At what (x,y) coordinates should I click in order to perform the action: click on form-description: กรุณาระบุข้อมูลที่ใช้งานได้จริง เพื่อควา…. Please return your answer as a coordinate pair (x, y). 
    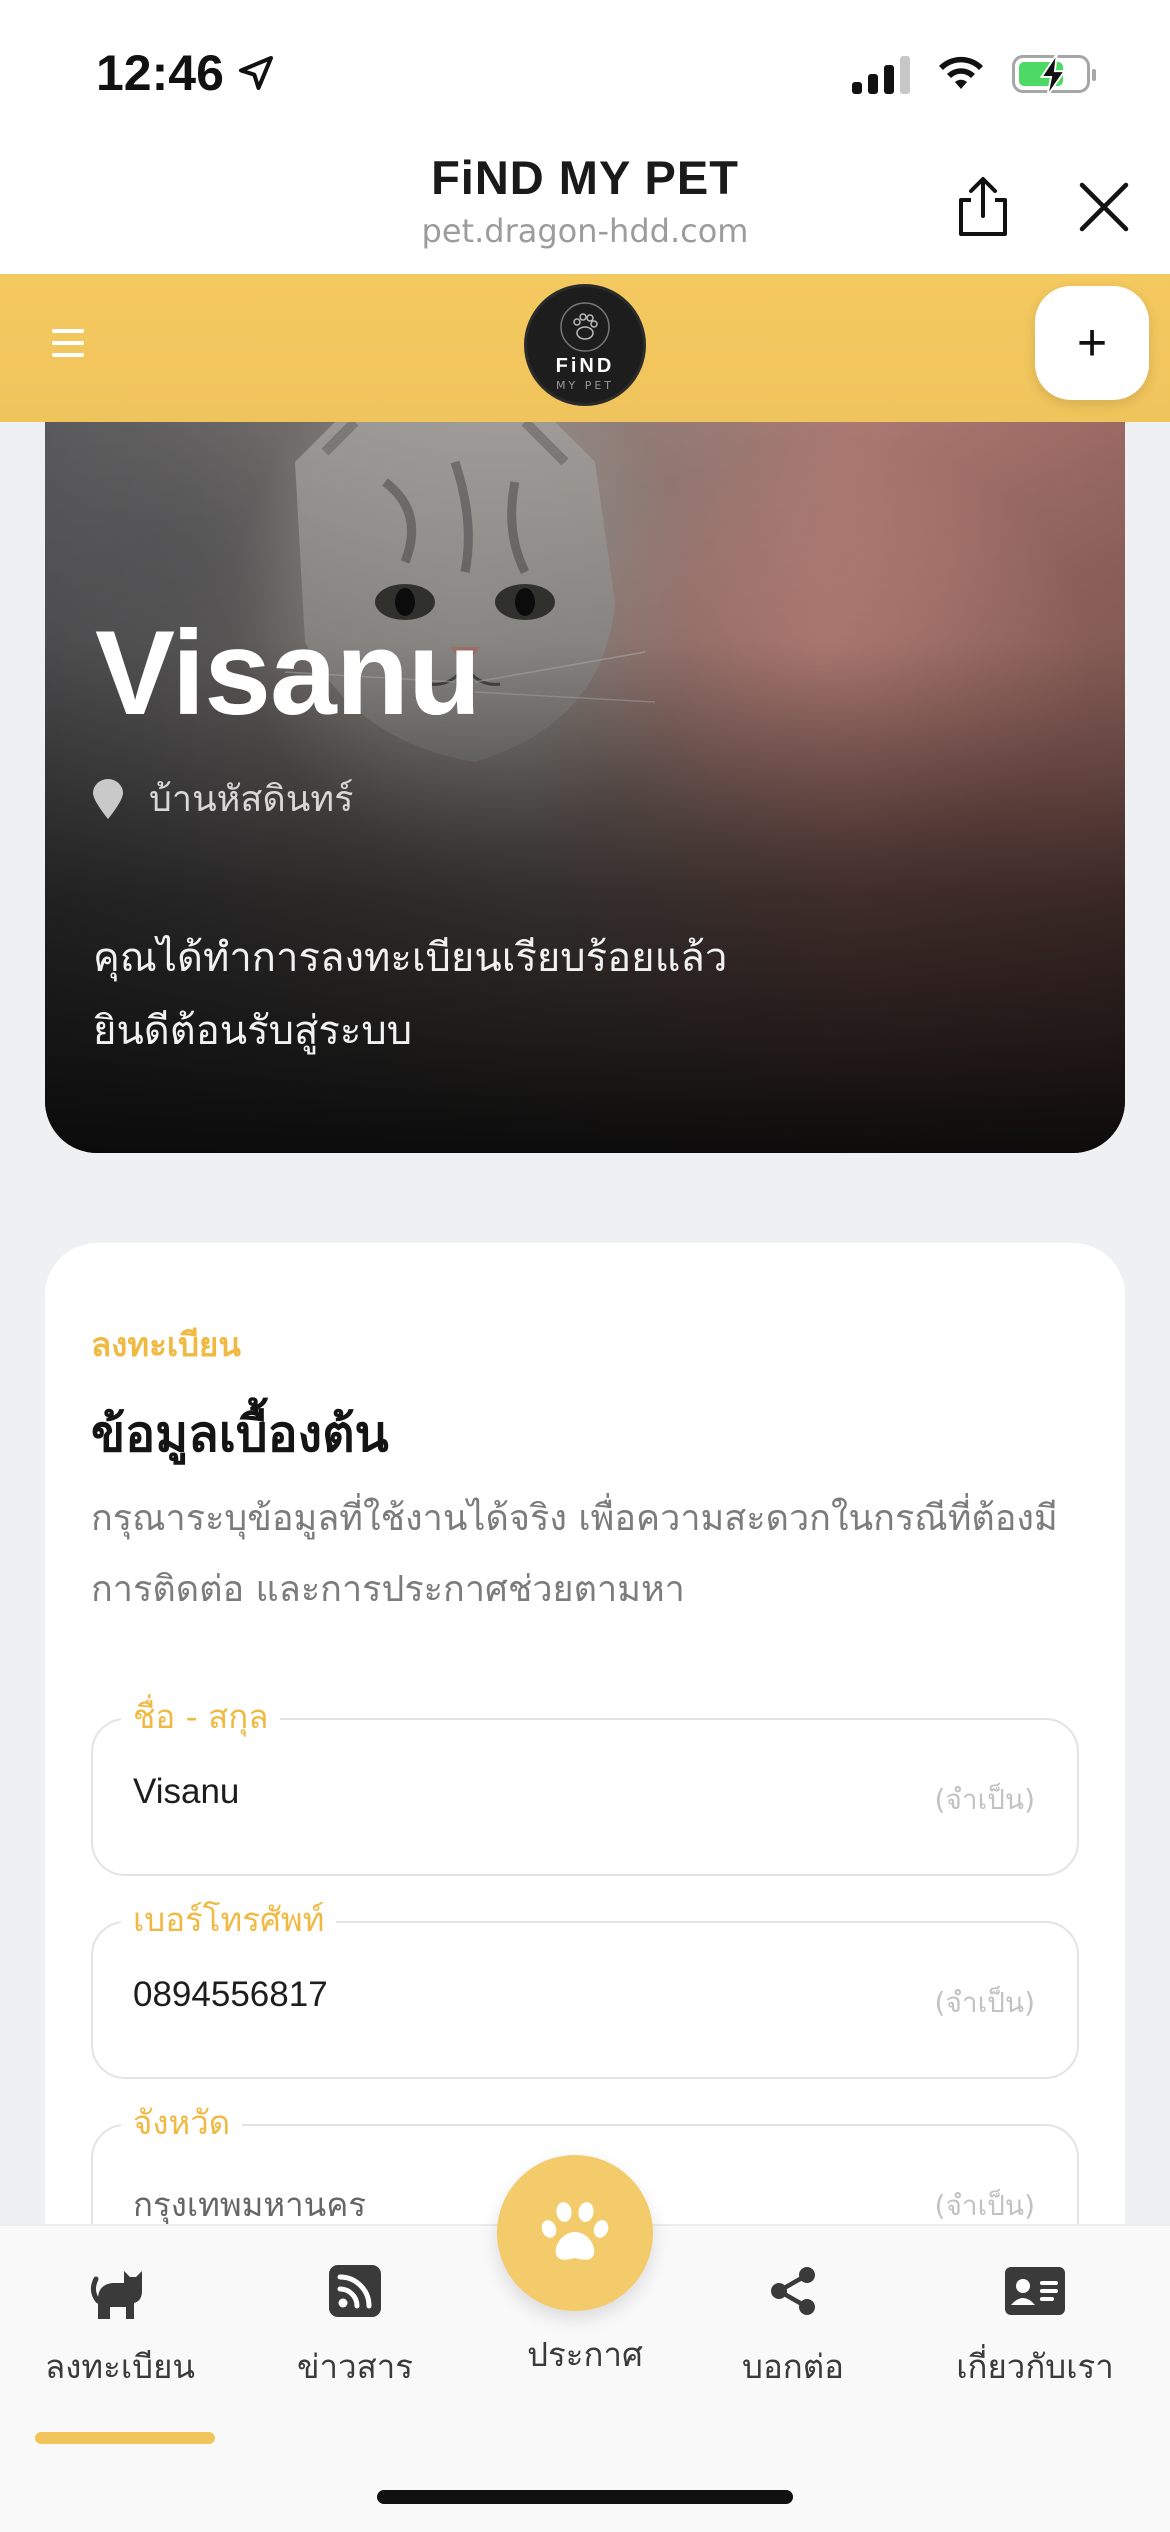
    Looking at the image, I should click on (574, 1554).